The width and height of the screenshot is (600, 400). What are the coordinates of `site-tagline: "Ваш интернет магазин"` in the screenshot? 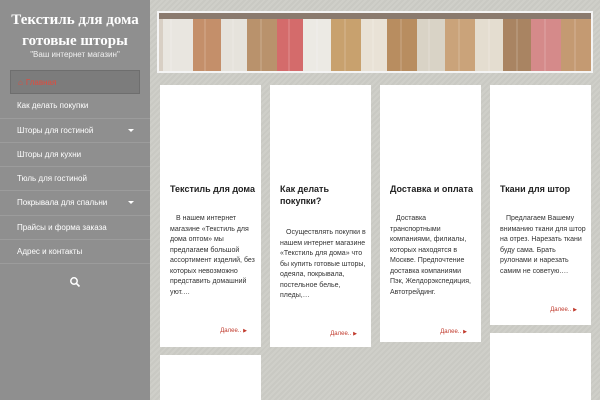 It's located at (75, 54).